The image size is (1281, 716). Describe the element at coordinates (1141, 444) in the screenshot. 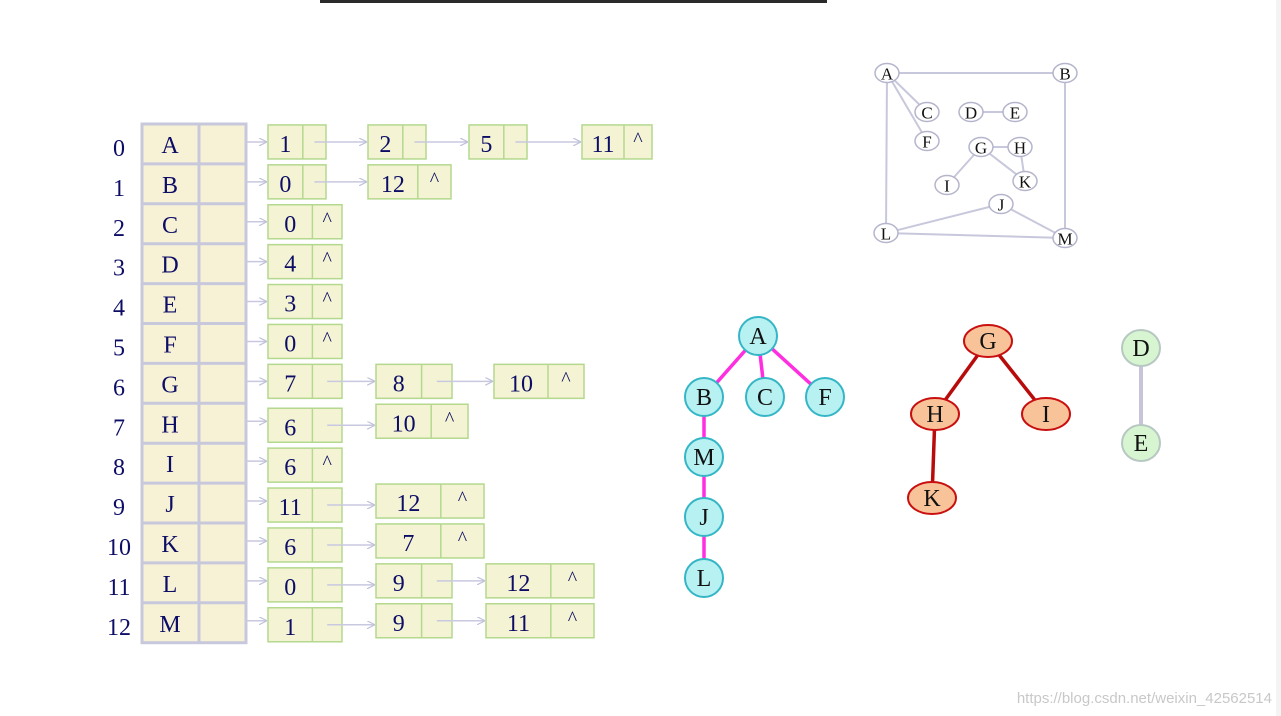

I see `tree-node-label: E` at that location.